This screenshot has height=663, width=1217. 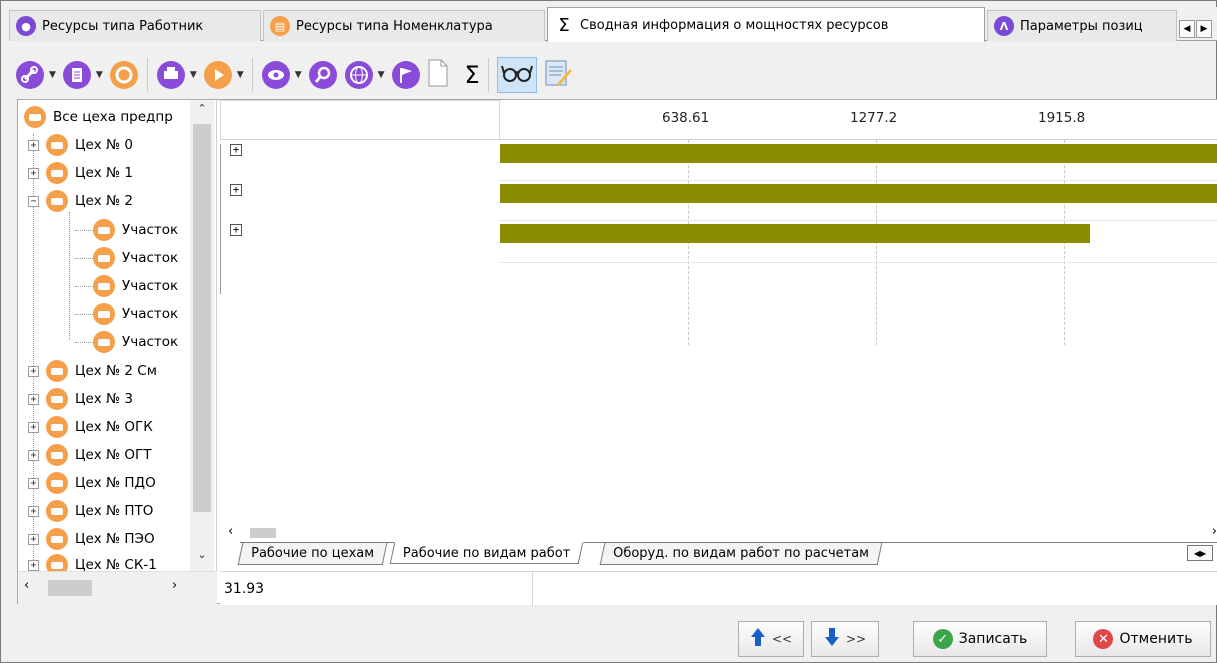 I want to click on tree-item: + Цех № 1, so click(x=80, y=173).